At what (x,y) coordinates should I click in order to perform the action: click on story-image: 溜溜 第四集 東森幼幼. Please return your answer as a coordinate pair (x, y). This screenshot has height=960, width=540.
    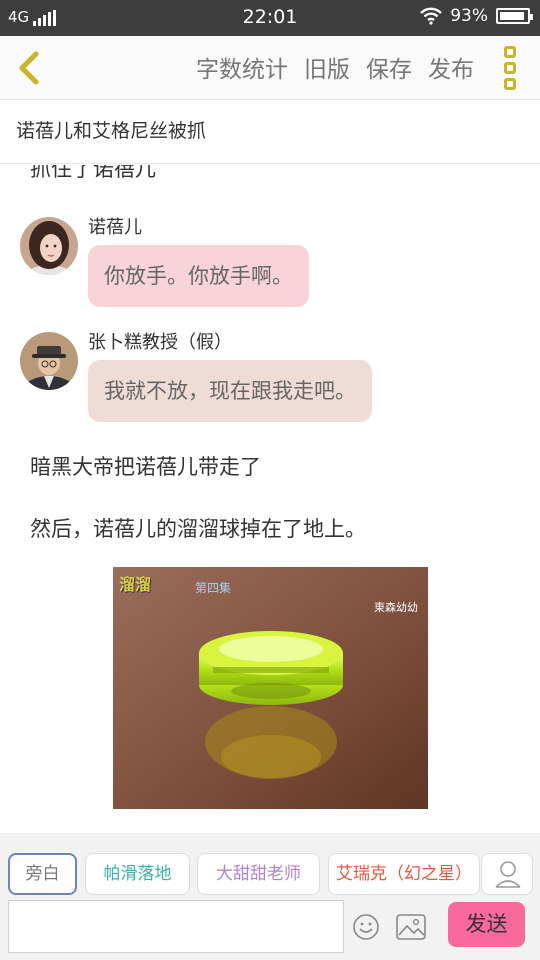
    Looking at the image, I should click on (270, 688).